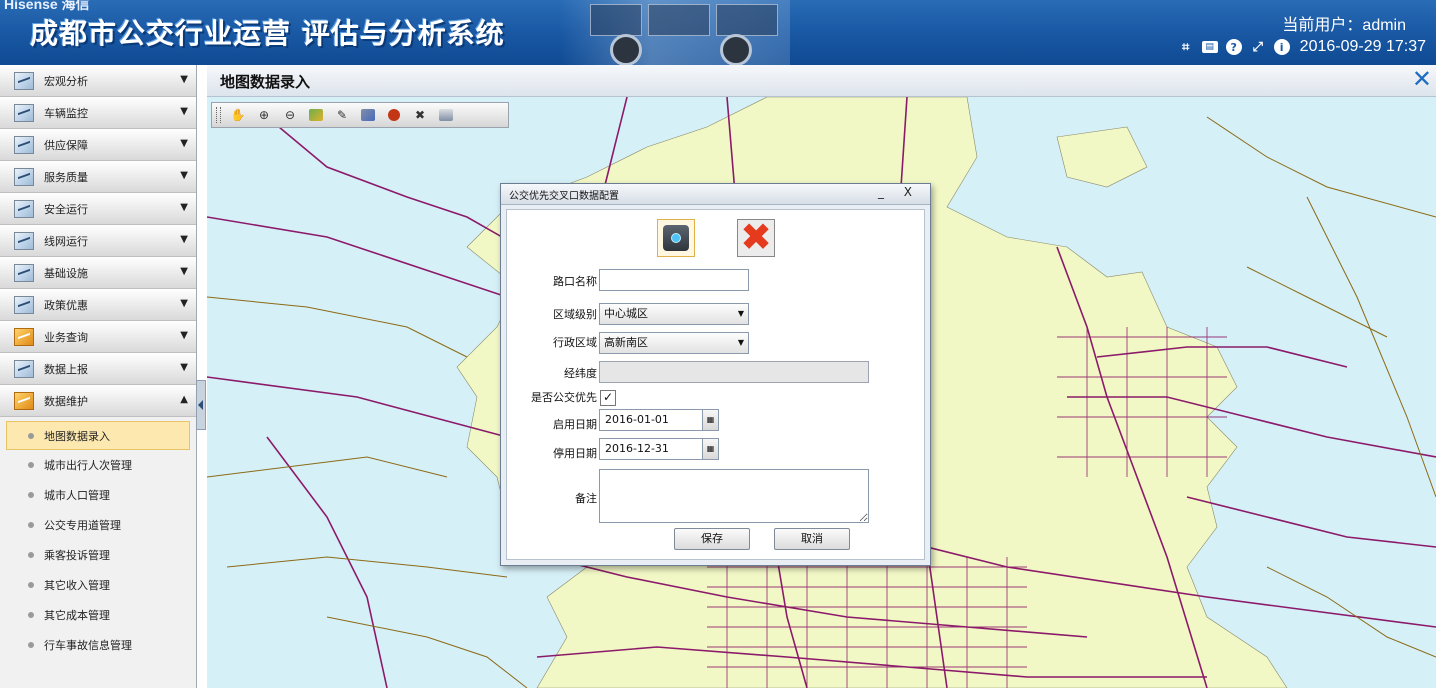 Image resolution: width=1436 pixels, height=688 pixels. I want to click on area-level-select: 中心城区 ▼, so click(674, 314).